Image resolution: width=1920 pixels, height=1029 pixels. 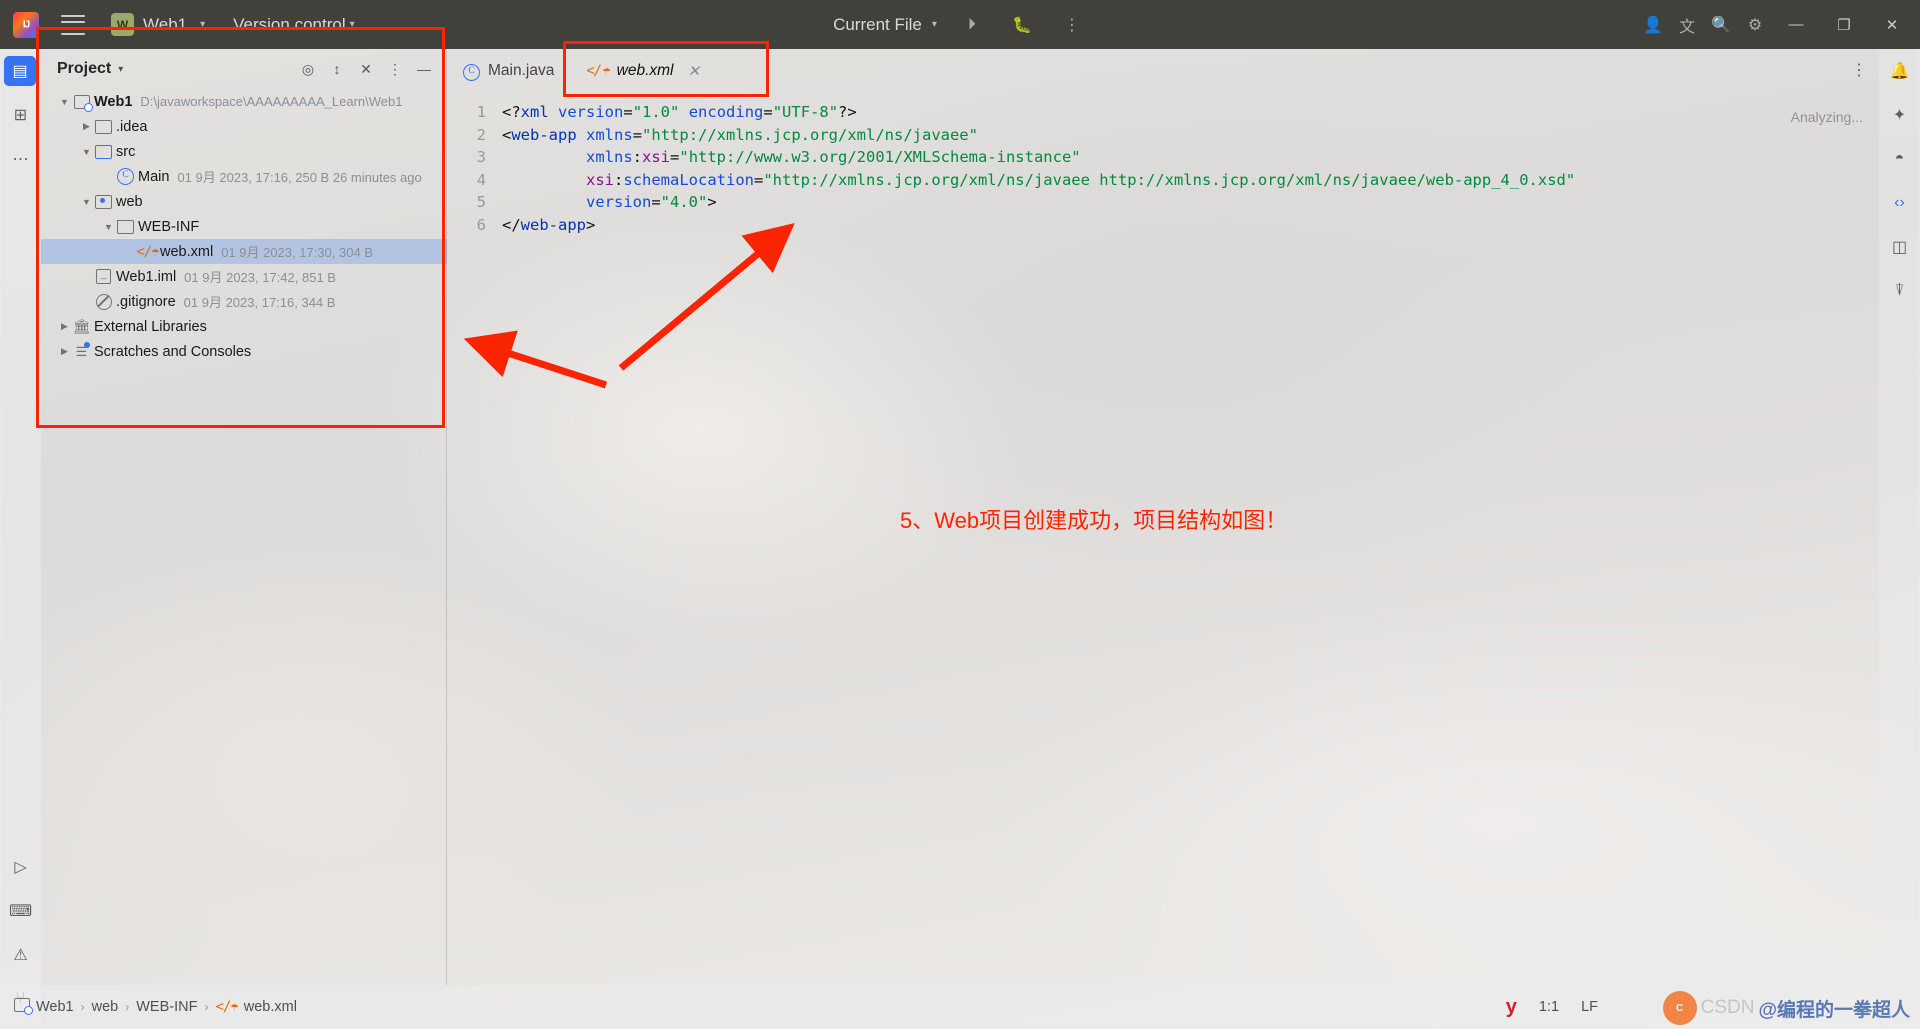 I want to click on run-configuration-selector: Current File ▾, so click(x=885, y=25).